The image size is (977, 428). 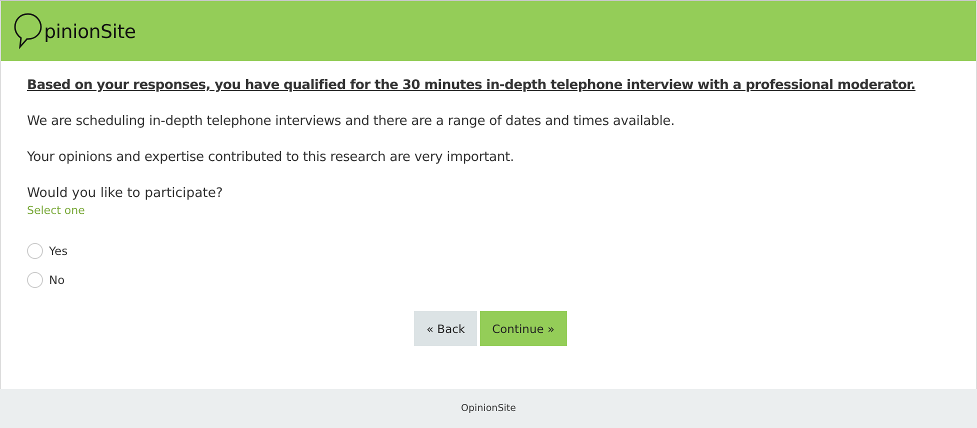 I want to click on body-text: Your opinions and expertise contributed to this research are very important., so click(x=271, y=157).